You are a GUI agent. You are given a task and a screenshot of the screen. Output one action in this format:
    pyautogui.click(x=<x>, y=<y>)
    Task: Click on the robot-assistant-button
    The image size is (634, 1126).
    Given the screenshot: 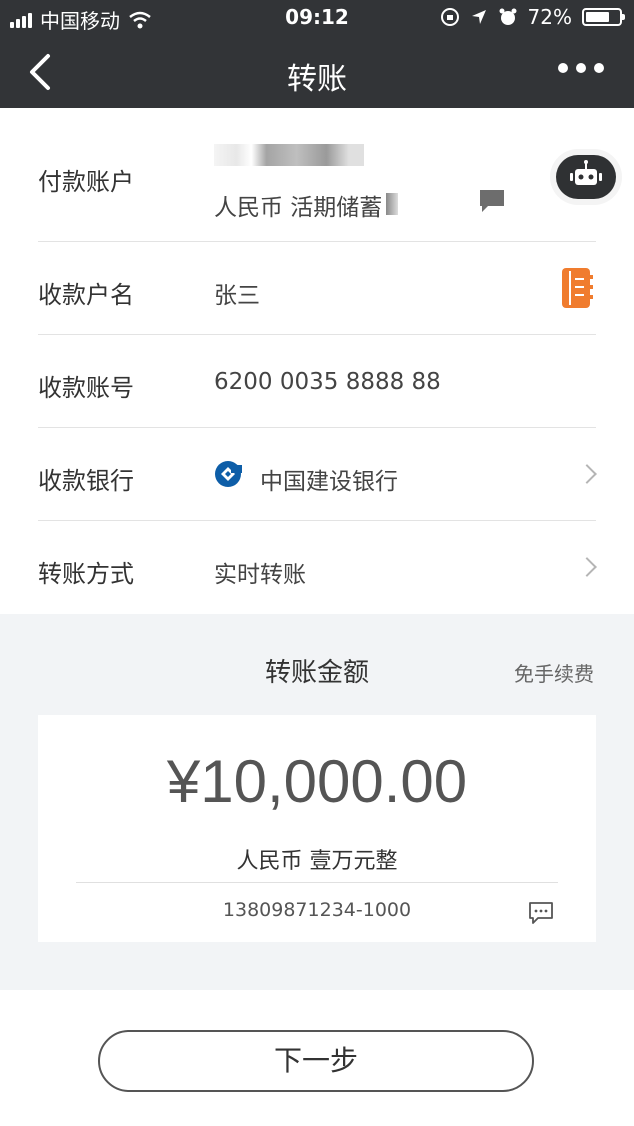 What is the action you would take?
    pyautogui.click(x=586, y=177)
    